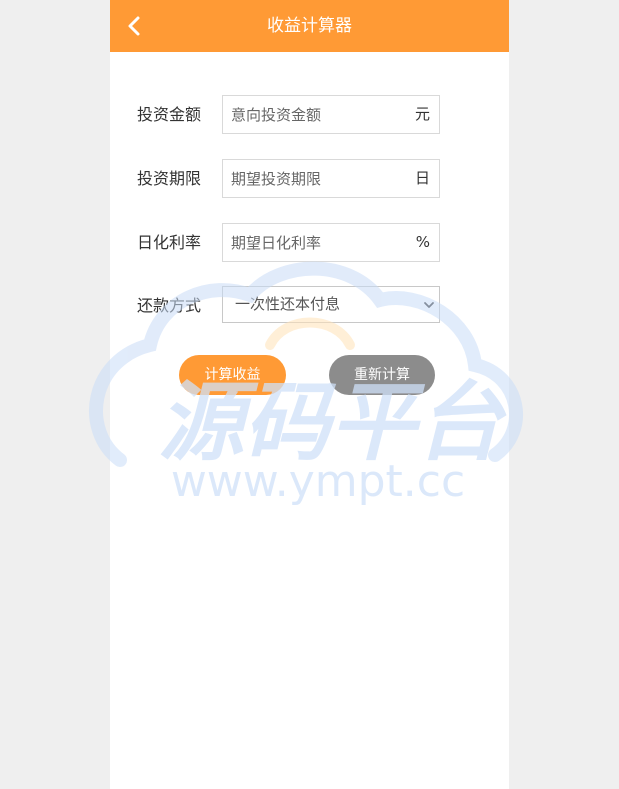  What do you see at coordinates (429, 305) in the screenshot?
I see `chevron-down-icon` at bounding box center [429, 305].